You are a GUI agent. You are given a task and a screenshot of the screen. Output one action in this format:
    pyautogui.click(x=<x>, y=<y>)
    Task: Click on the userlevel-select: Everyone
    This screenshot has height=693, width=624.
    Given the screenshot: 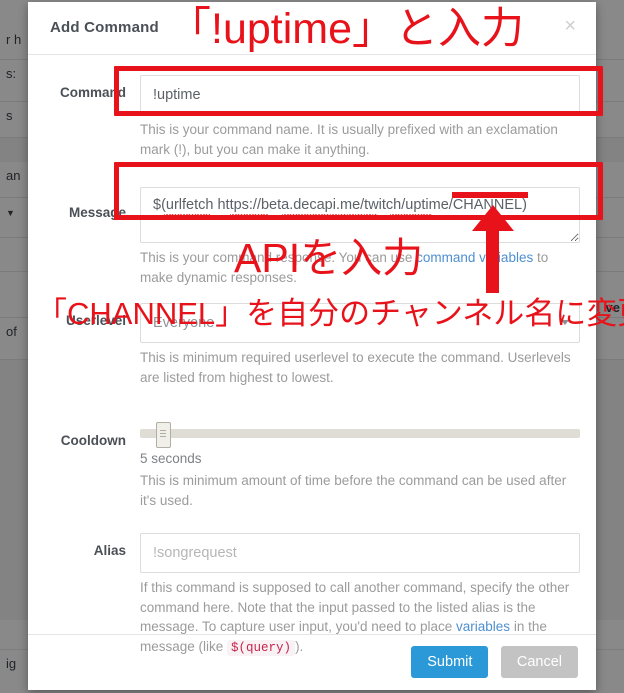 What is the action you would take?
    pyautogui.click(x=360, y=323)
    